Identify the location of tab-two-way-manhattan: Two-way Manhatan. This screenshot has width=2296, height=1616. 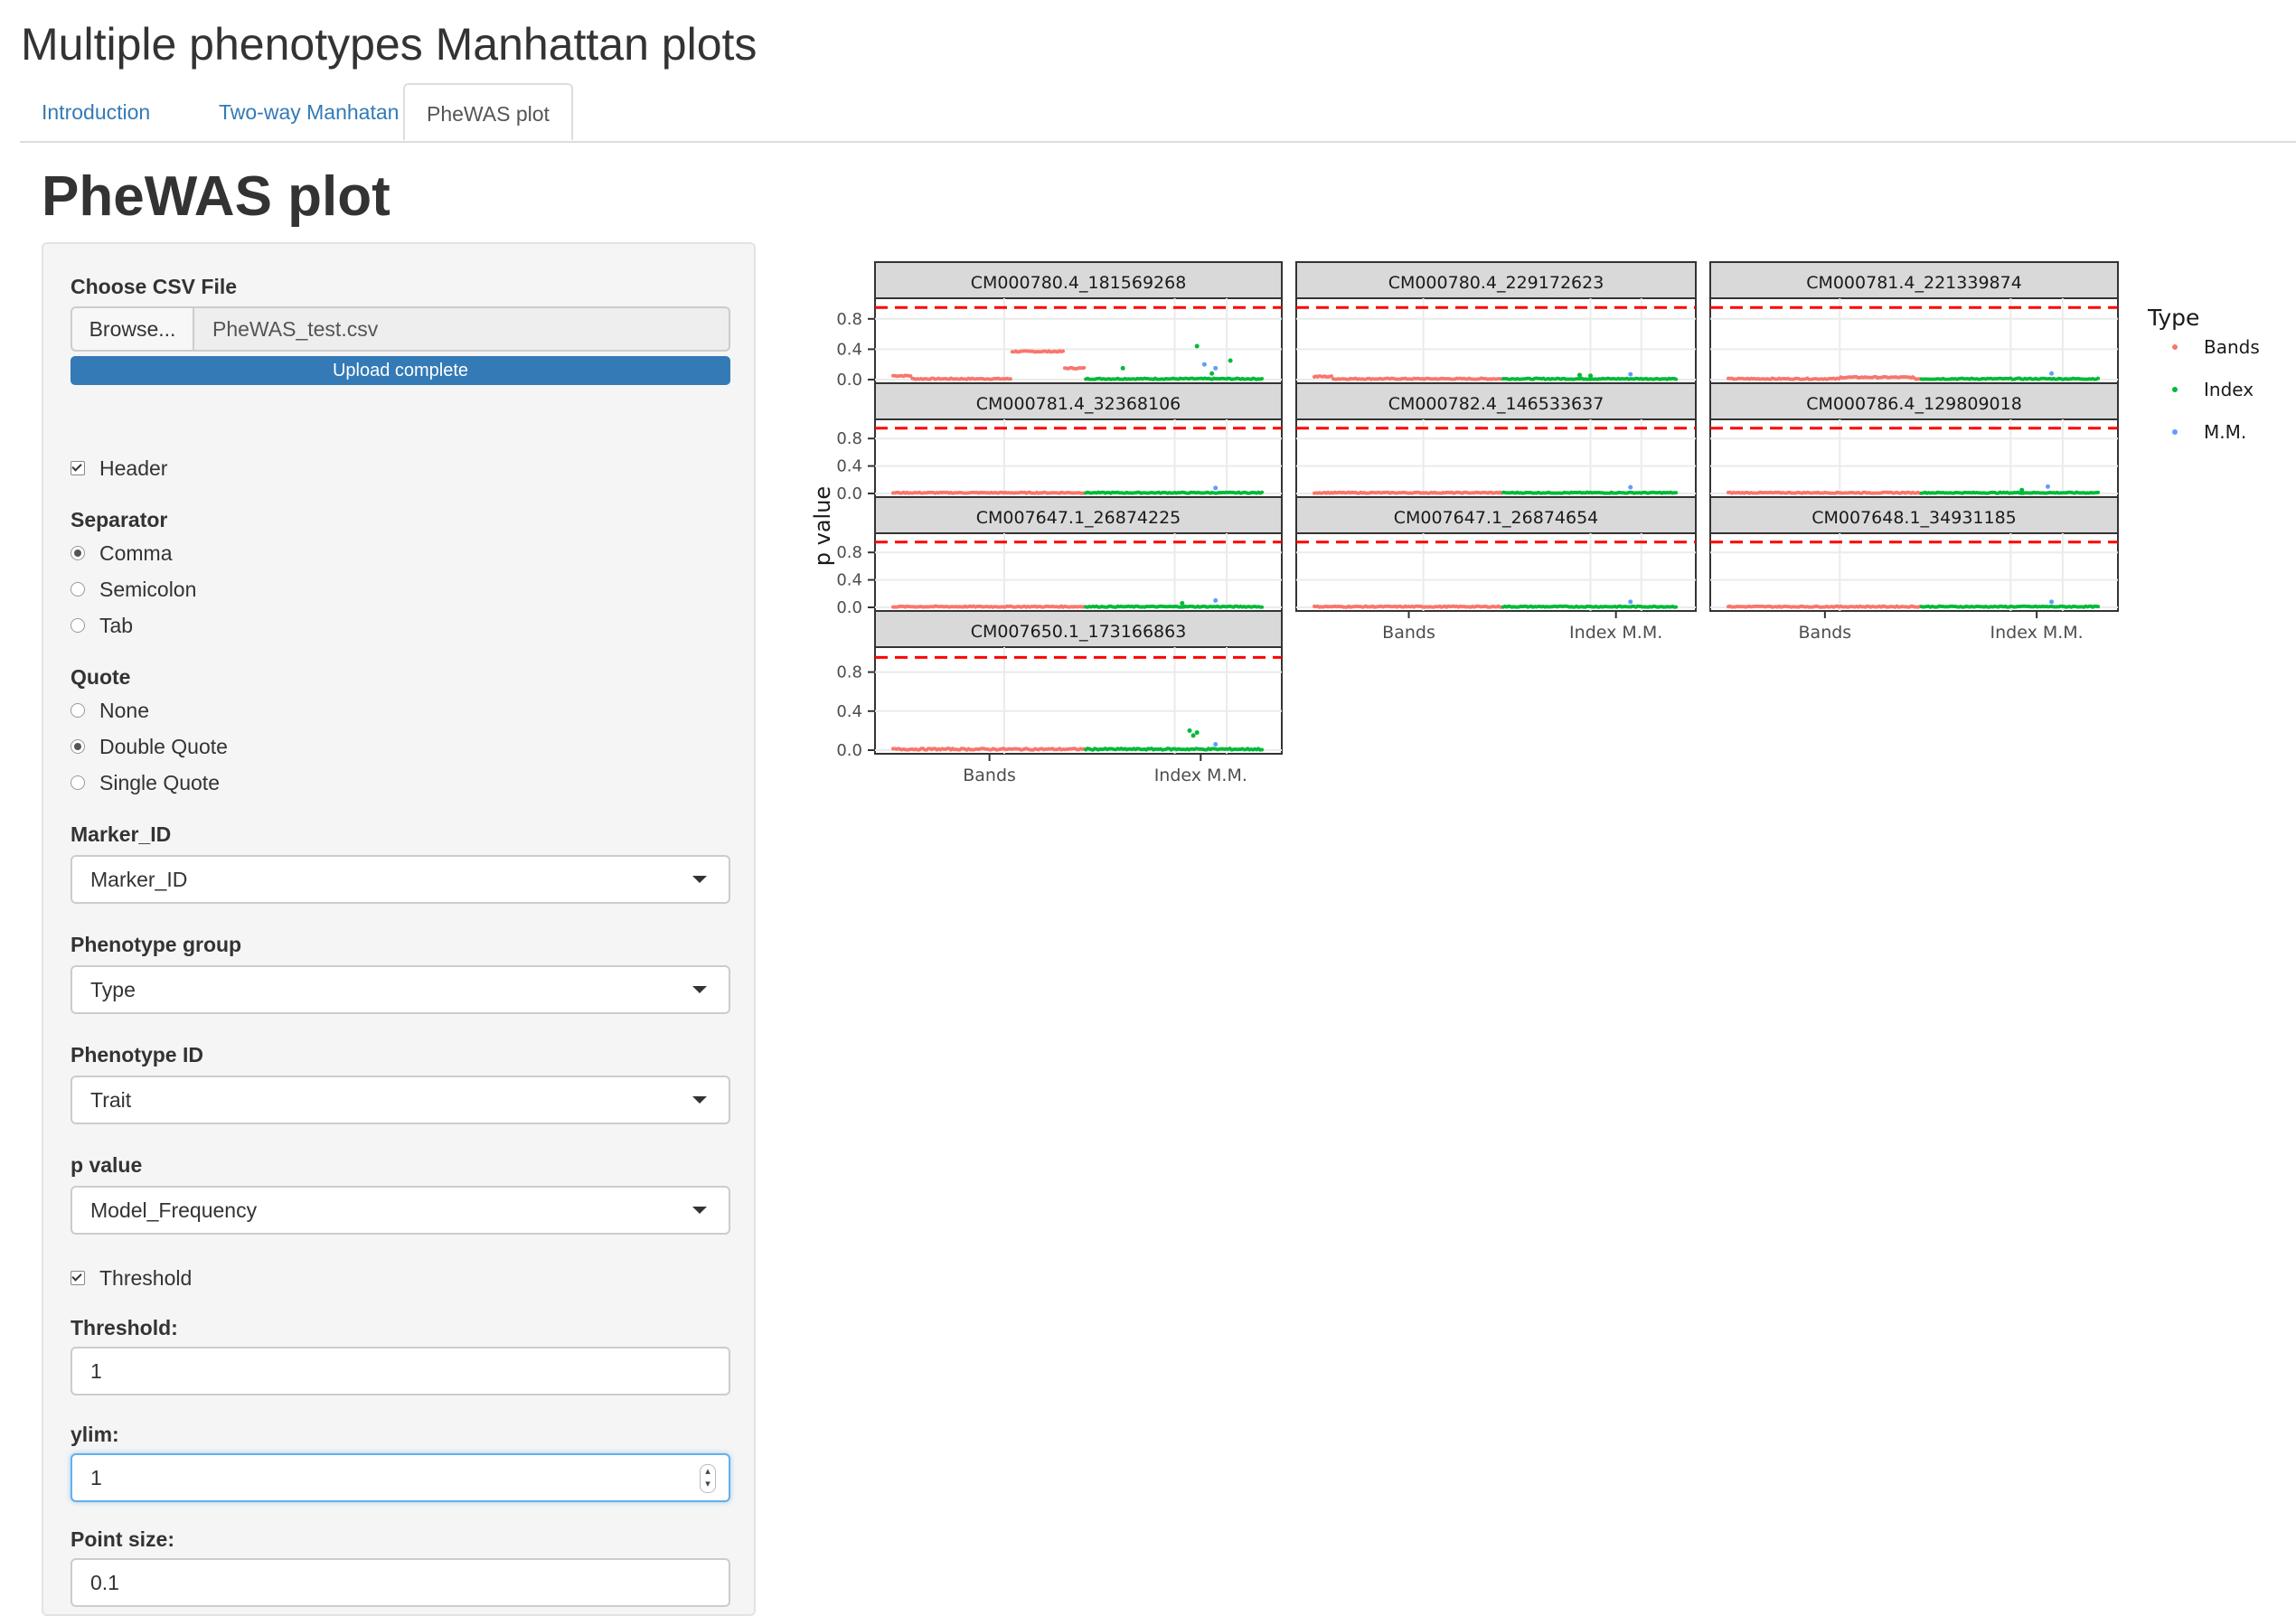
(308, 112).